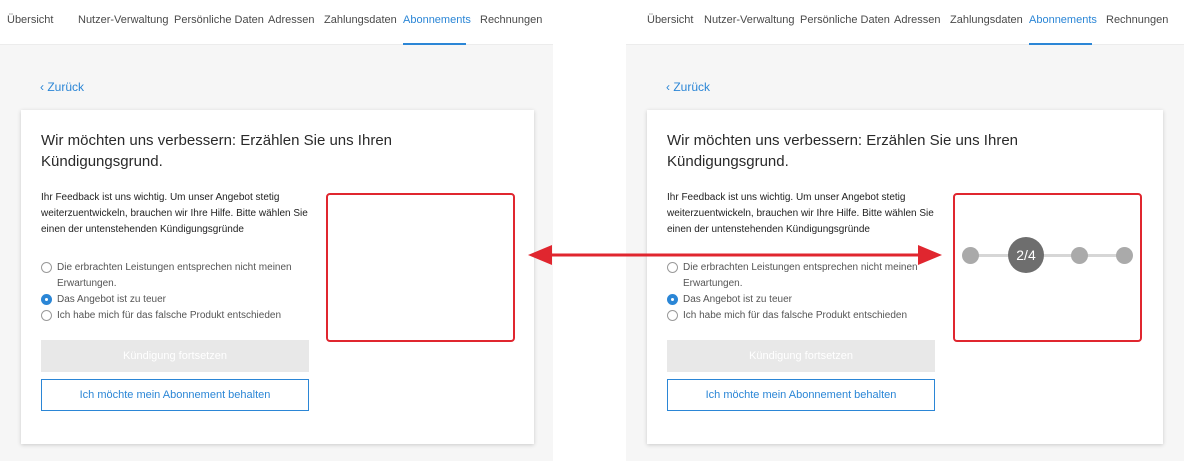 The height and width of the screenshot is (461, 1184). What do you see at coordinates (735, 255) in the screenshot?
I see `double-arrow-icon` at bounding box center [735, 255].